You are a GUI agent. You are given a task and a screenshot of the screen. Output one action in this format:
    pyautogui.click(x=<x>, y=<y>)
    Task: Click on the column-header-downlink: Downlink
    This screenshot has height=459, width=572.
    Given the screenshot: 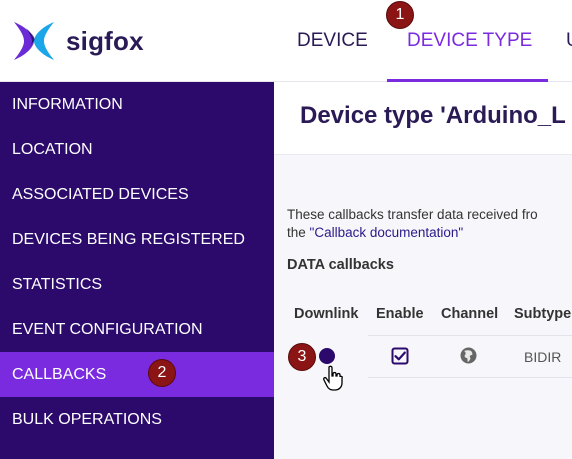 What is the action you would take?
    pyautogui.click(x=326, y=314)
    